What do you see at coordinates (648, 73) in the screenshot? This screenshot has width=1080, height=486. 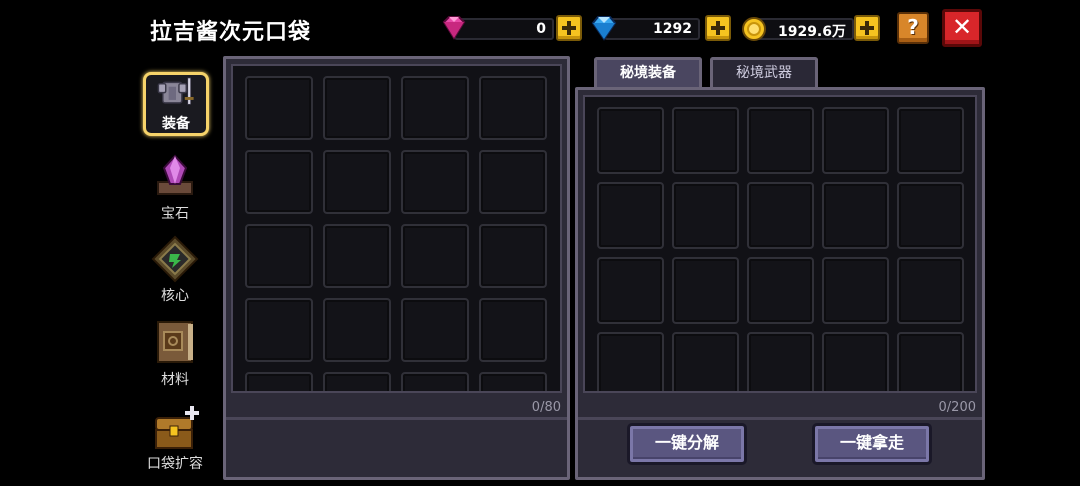 I see `tab-secret-equipment: 秘境装备` at bounding box center [648, 73].